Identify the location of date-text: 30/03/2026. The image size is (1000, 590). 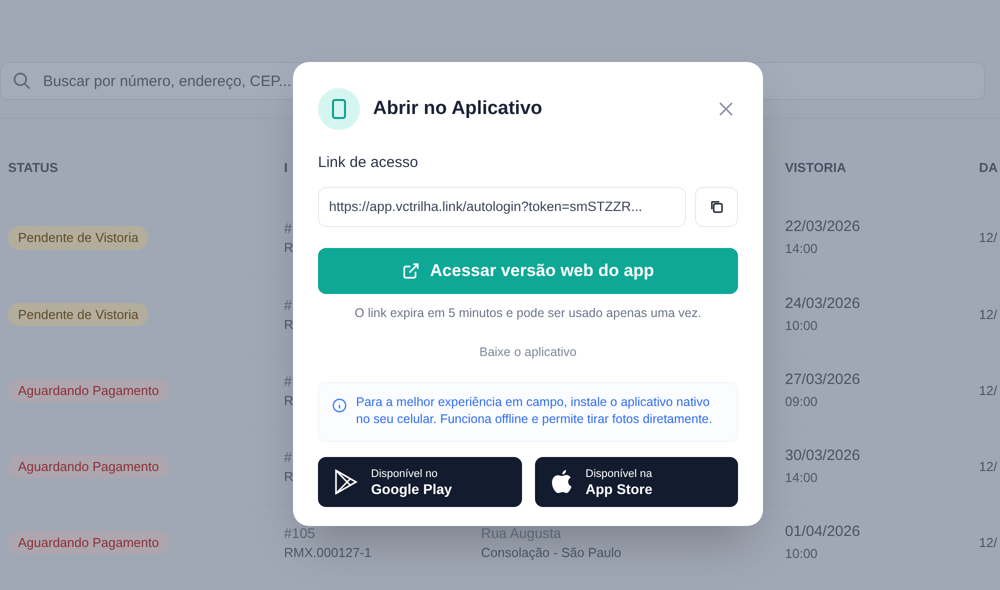
(822, 456).